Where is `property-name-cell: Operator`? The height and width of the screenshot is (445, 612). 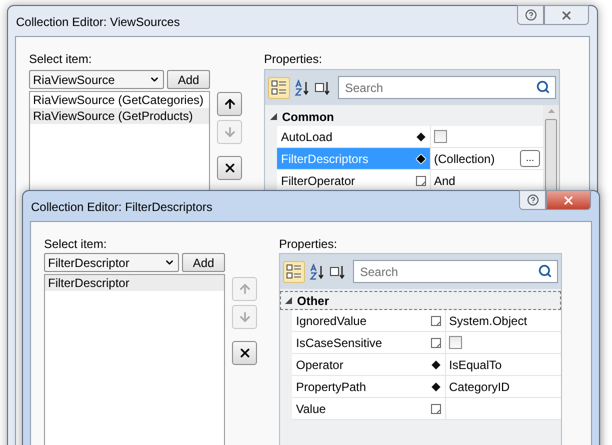 property-name-cell: Operator is located at coordinates (369, 364).